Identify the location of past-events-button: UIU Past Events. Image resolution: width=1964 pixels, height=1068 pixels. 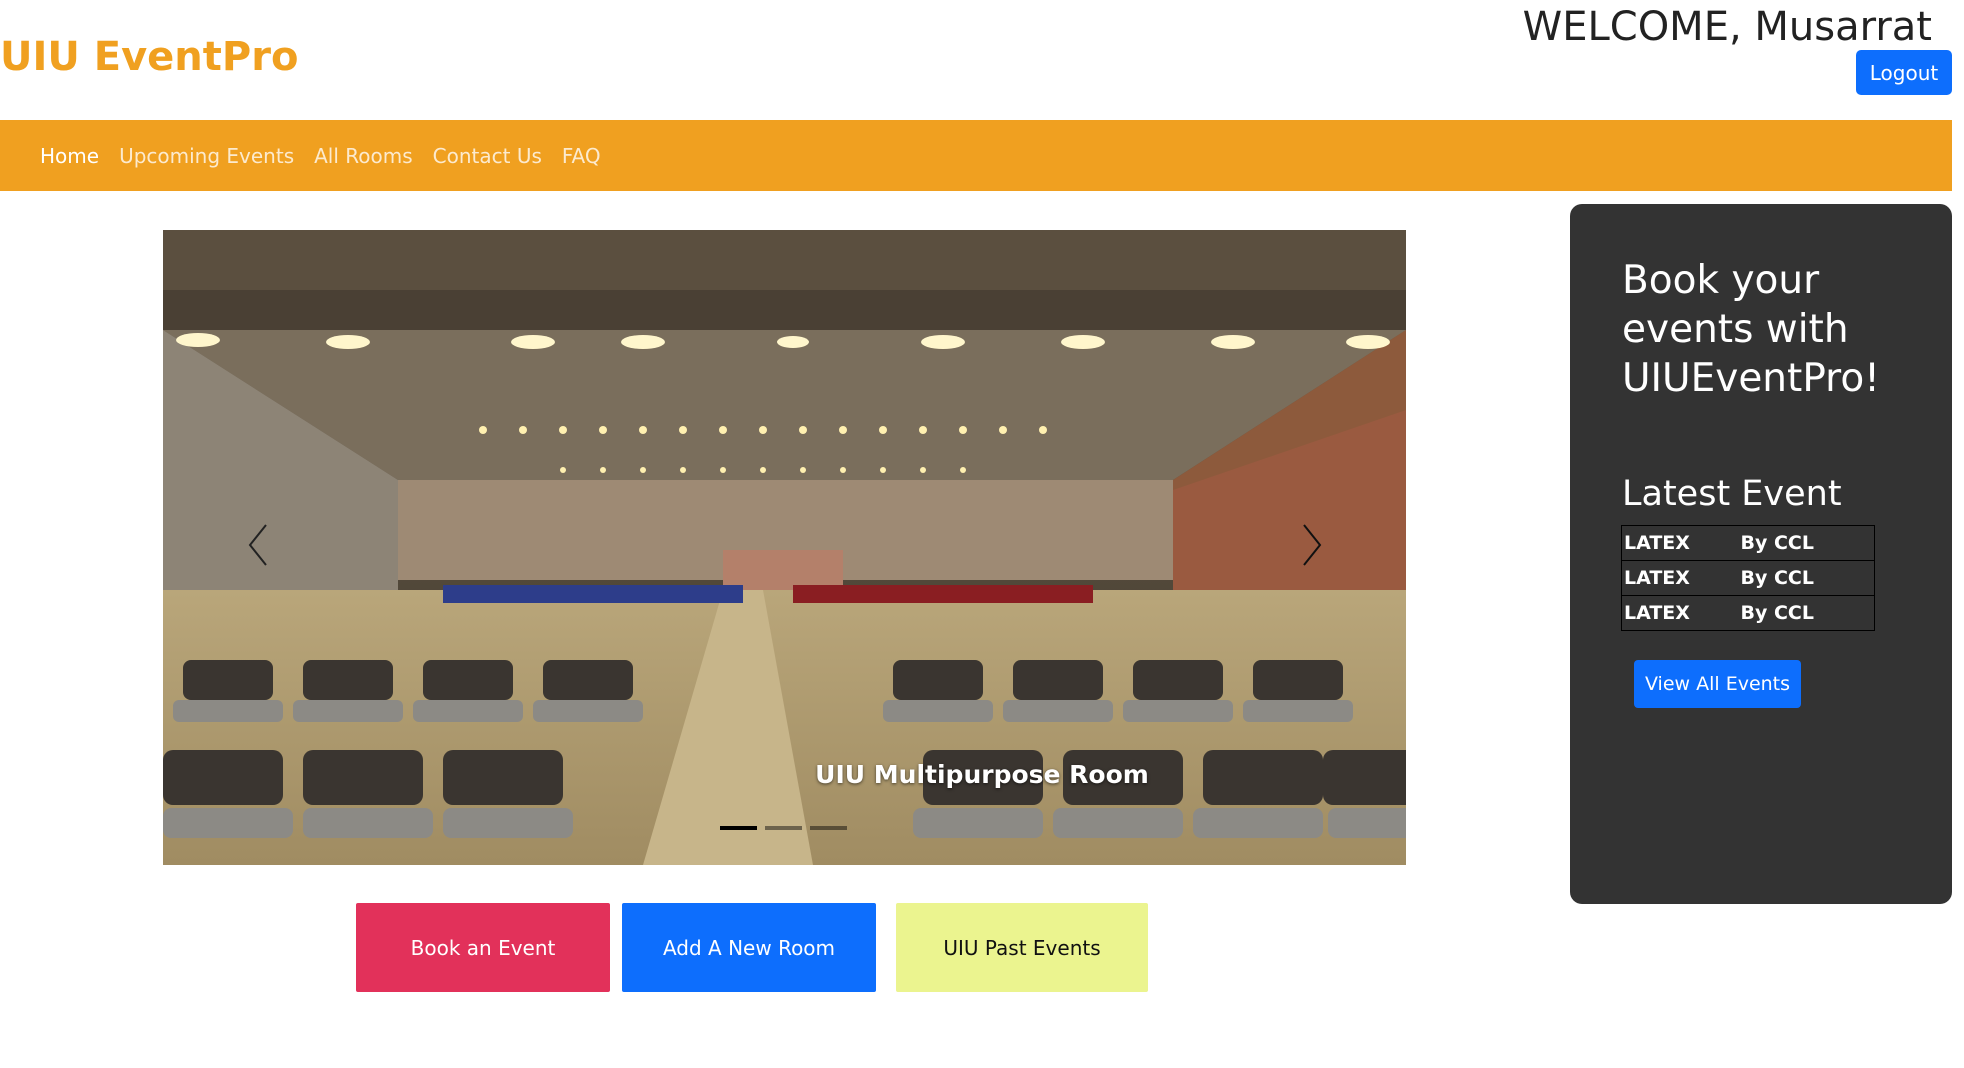
(1022, 947).